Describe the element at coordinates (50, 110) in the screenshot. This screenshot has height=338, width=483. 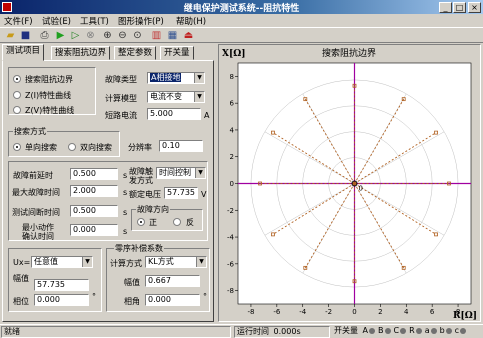
I see `radio-label-zv-curve: Z(V)特性曲线` at that location.